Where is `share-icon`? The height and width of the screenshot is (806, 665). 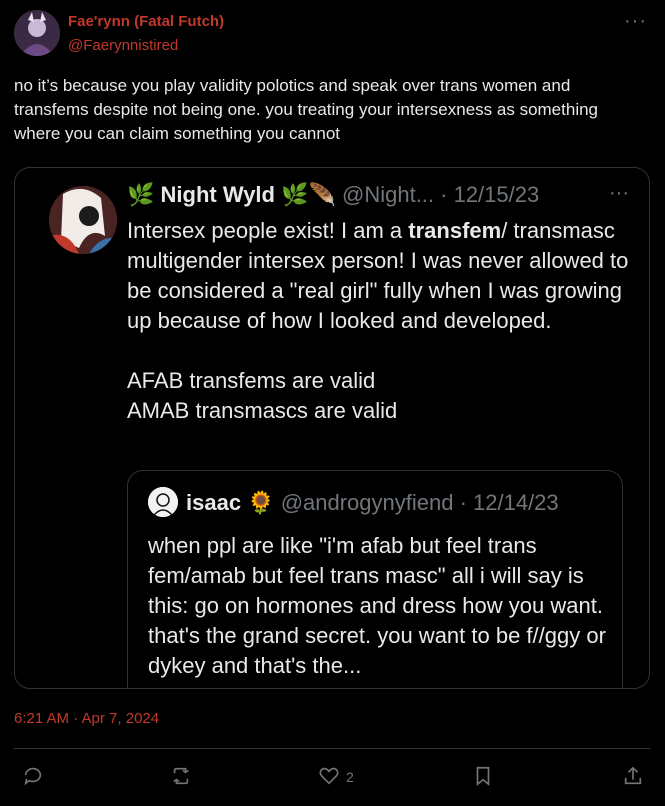 share-icon is located at coordinates (633, 777).